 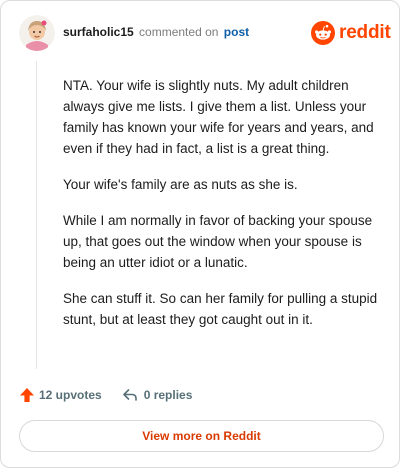 What do you see at coordinates (98, 32) in the screenshot?
I see `username-link: surfaholic15` at bounding box center [98, 32].